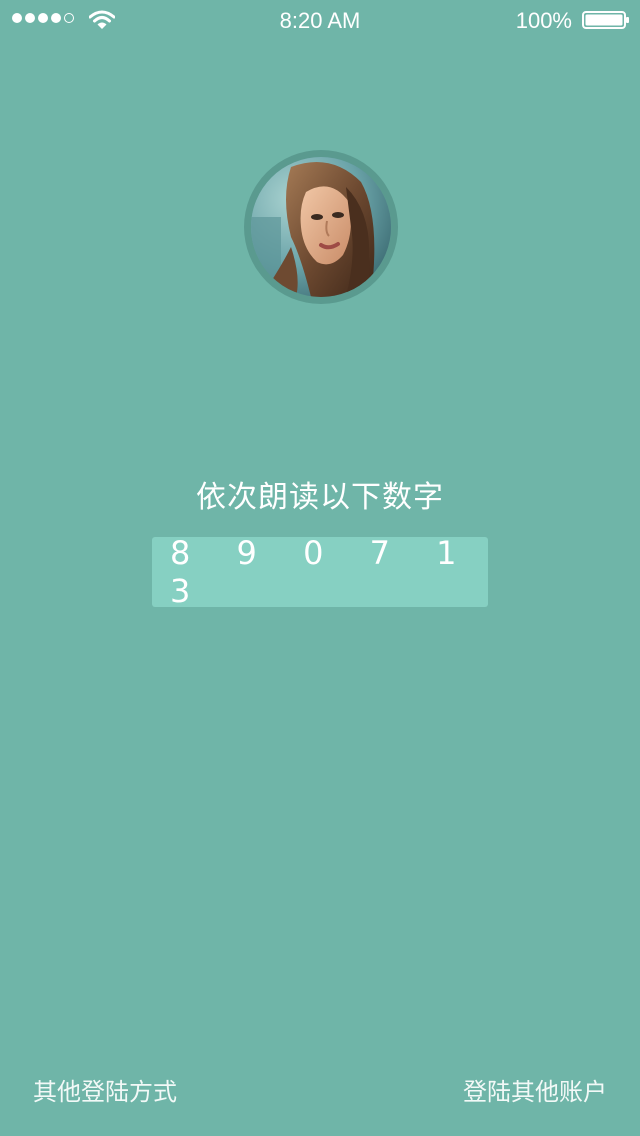 The image size is (640, 1136). What do you see at coordinates (105, 1089) in the screenshot?
I see `other-login-methods-link: 其他登陆方式` at bounding box center [105, 1089].